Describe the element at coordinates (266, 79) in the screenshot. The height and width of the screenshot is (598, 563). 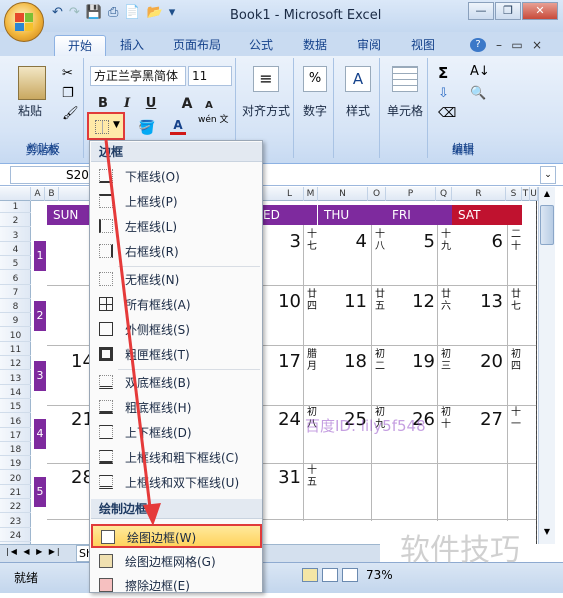
I see `alignment-icon: ≡` at that location.